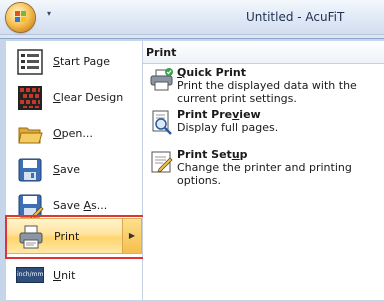  I want to click on submenu-item-description: Display full pages., so click(228, 127).